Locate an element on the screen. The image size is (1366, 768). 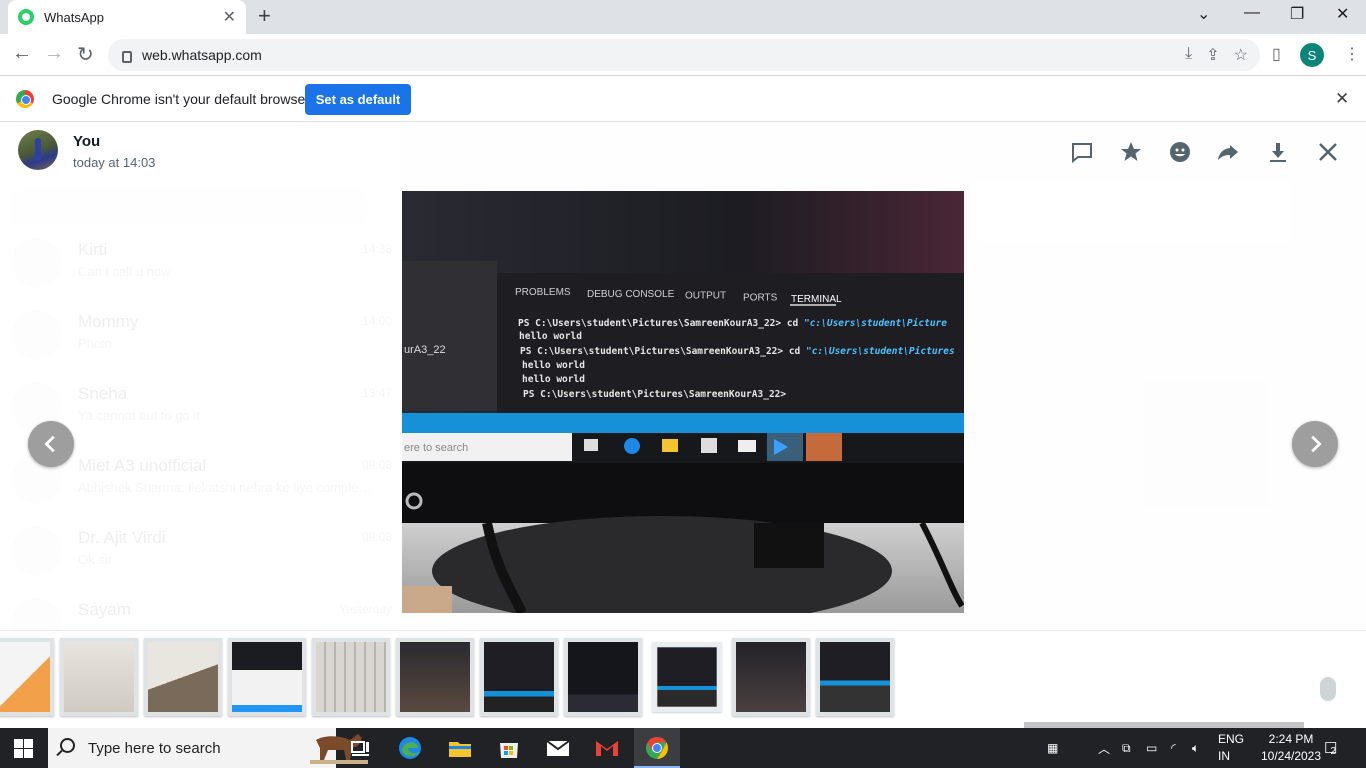
volume-icon: 🔈︎ is located at coordinates (1195, 748).